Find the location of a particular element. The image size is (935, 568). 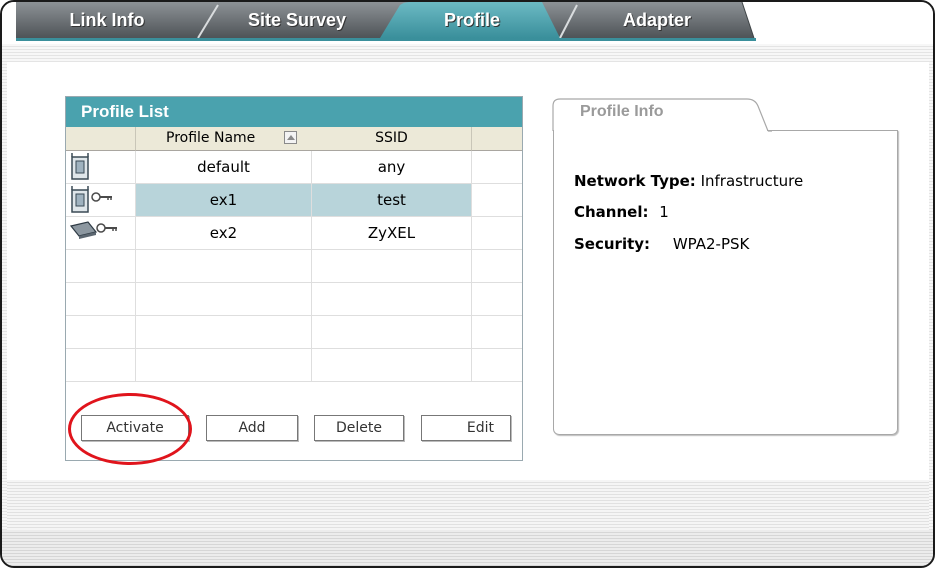

infrastructure-ap-icon is located at coordinates (80, 166).